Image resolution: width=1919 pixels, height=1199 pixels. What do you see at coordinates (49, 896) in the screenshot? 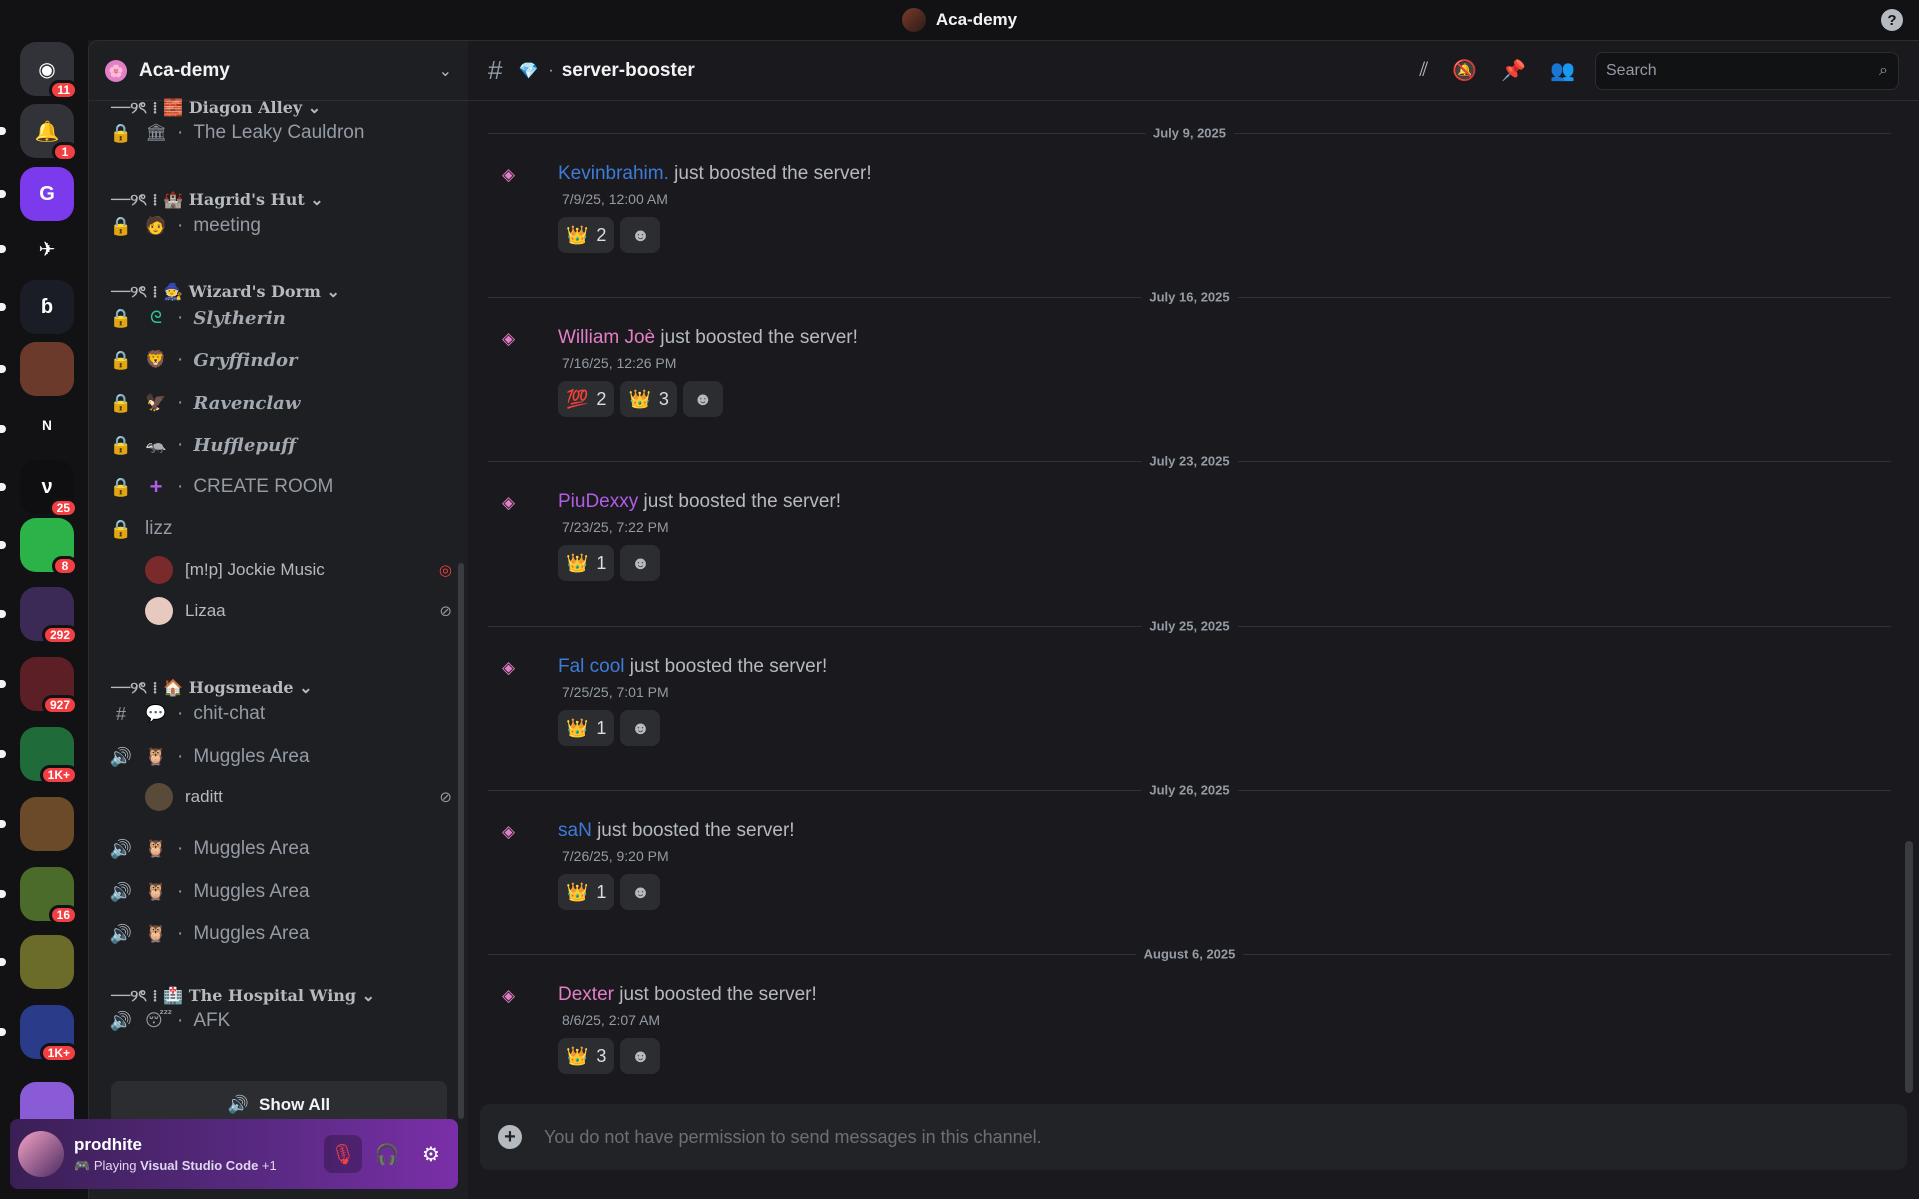
I see `server-icon-server-folder-5: 16` at bounding box center [49, 896].